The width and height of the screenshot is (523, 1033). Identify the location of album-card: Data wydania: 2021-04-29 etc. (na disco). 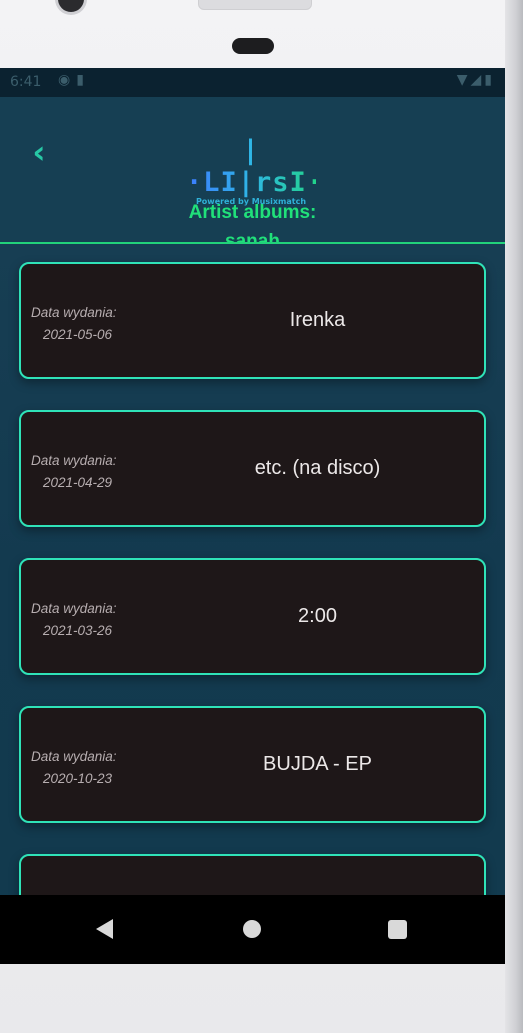
(252, 468).